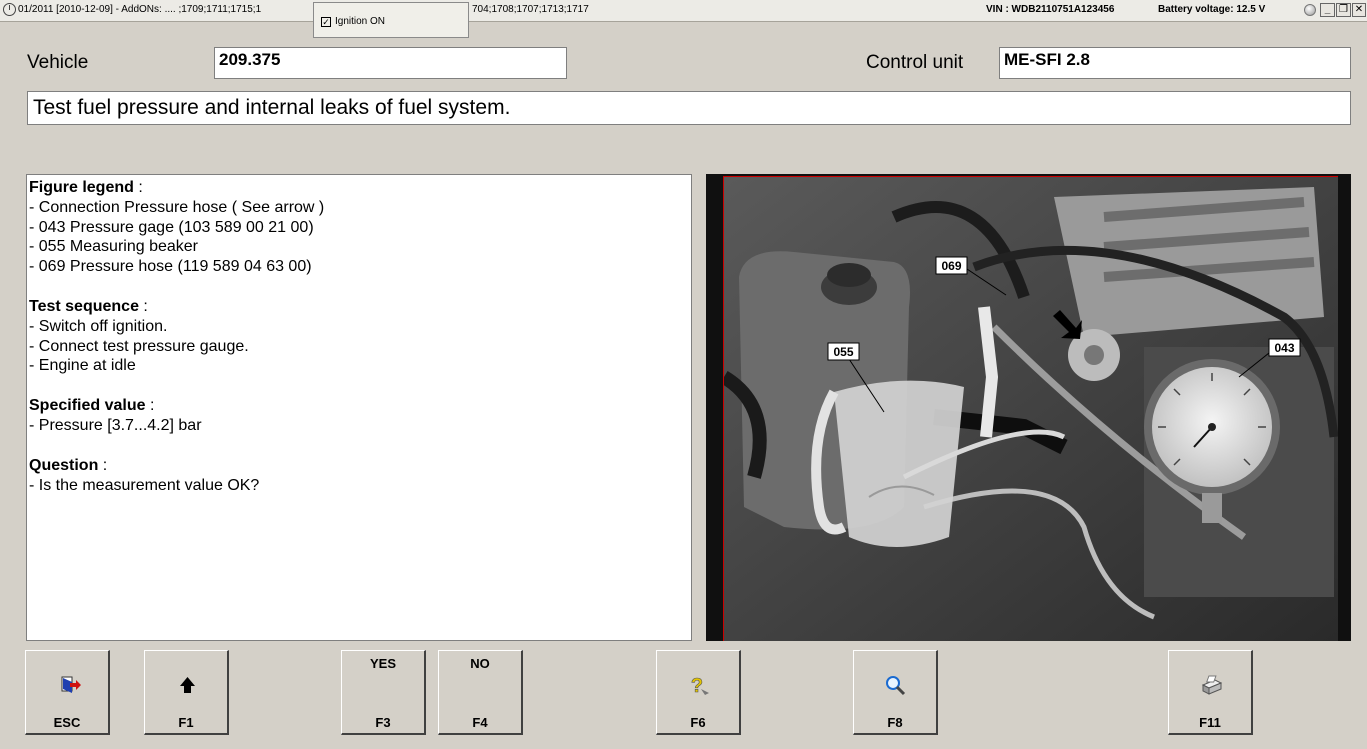 This screenshot has height=749, width=1367. I want to click on vin-readout: VIN : WDB2110751A123456, so click(1050, 9).